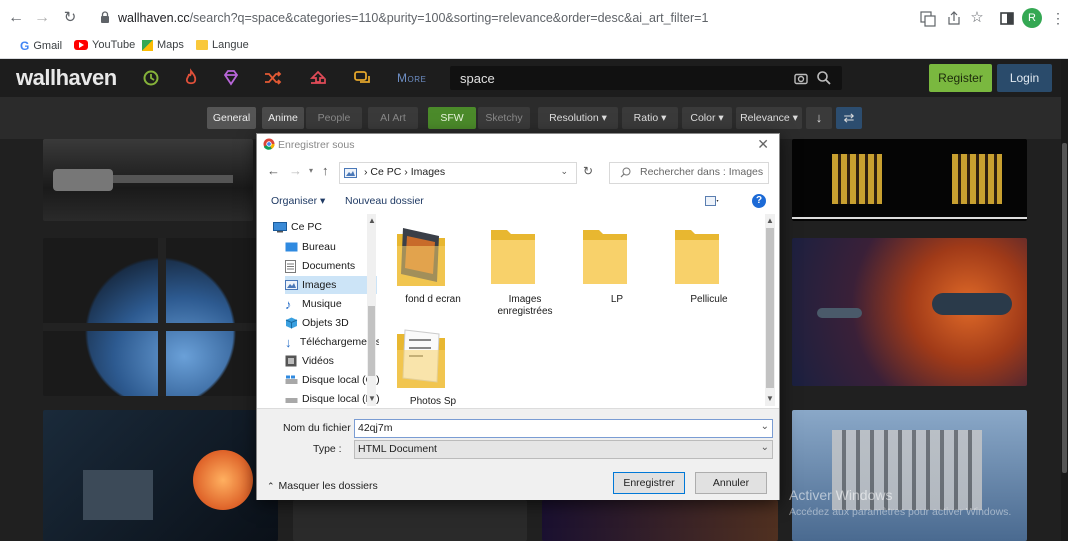 The width and height of the screenshot is (1068, 541). What do you see at coordinates (273, 78) in the screenshot?
I see `random-shuffle-icon` at bounding box center [273, 78].